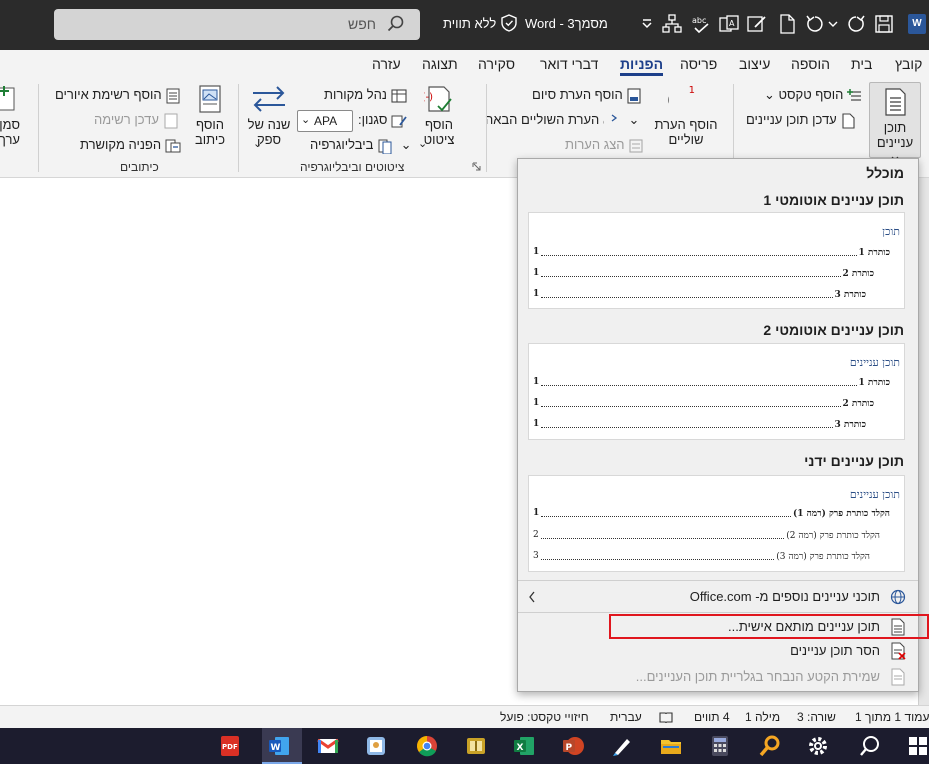 The width and height of the screenshot is (929, 764). What do you see at coordinates (328, 746) in the screenshot?
I see `gmail-icon` at bounding box center [328, 746].